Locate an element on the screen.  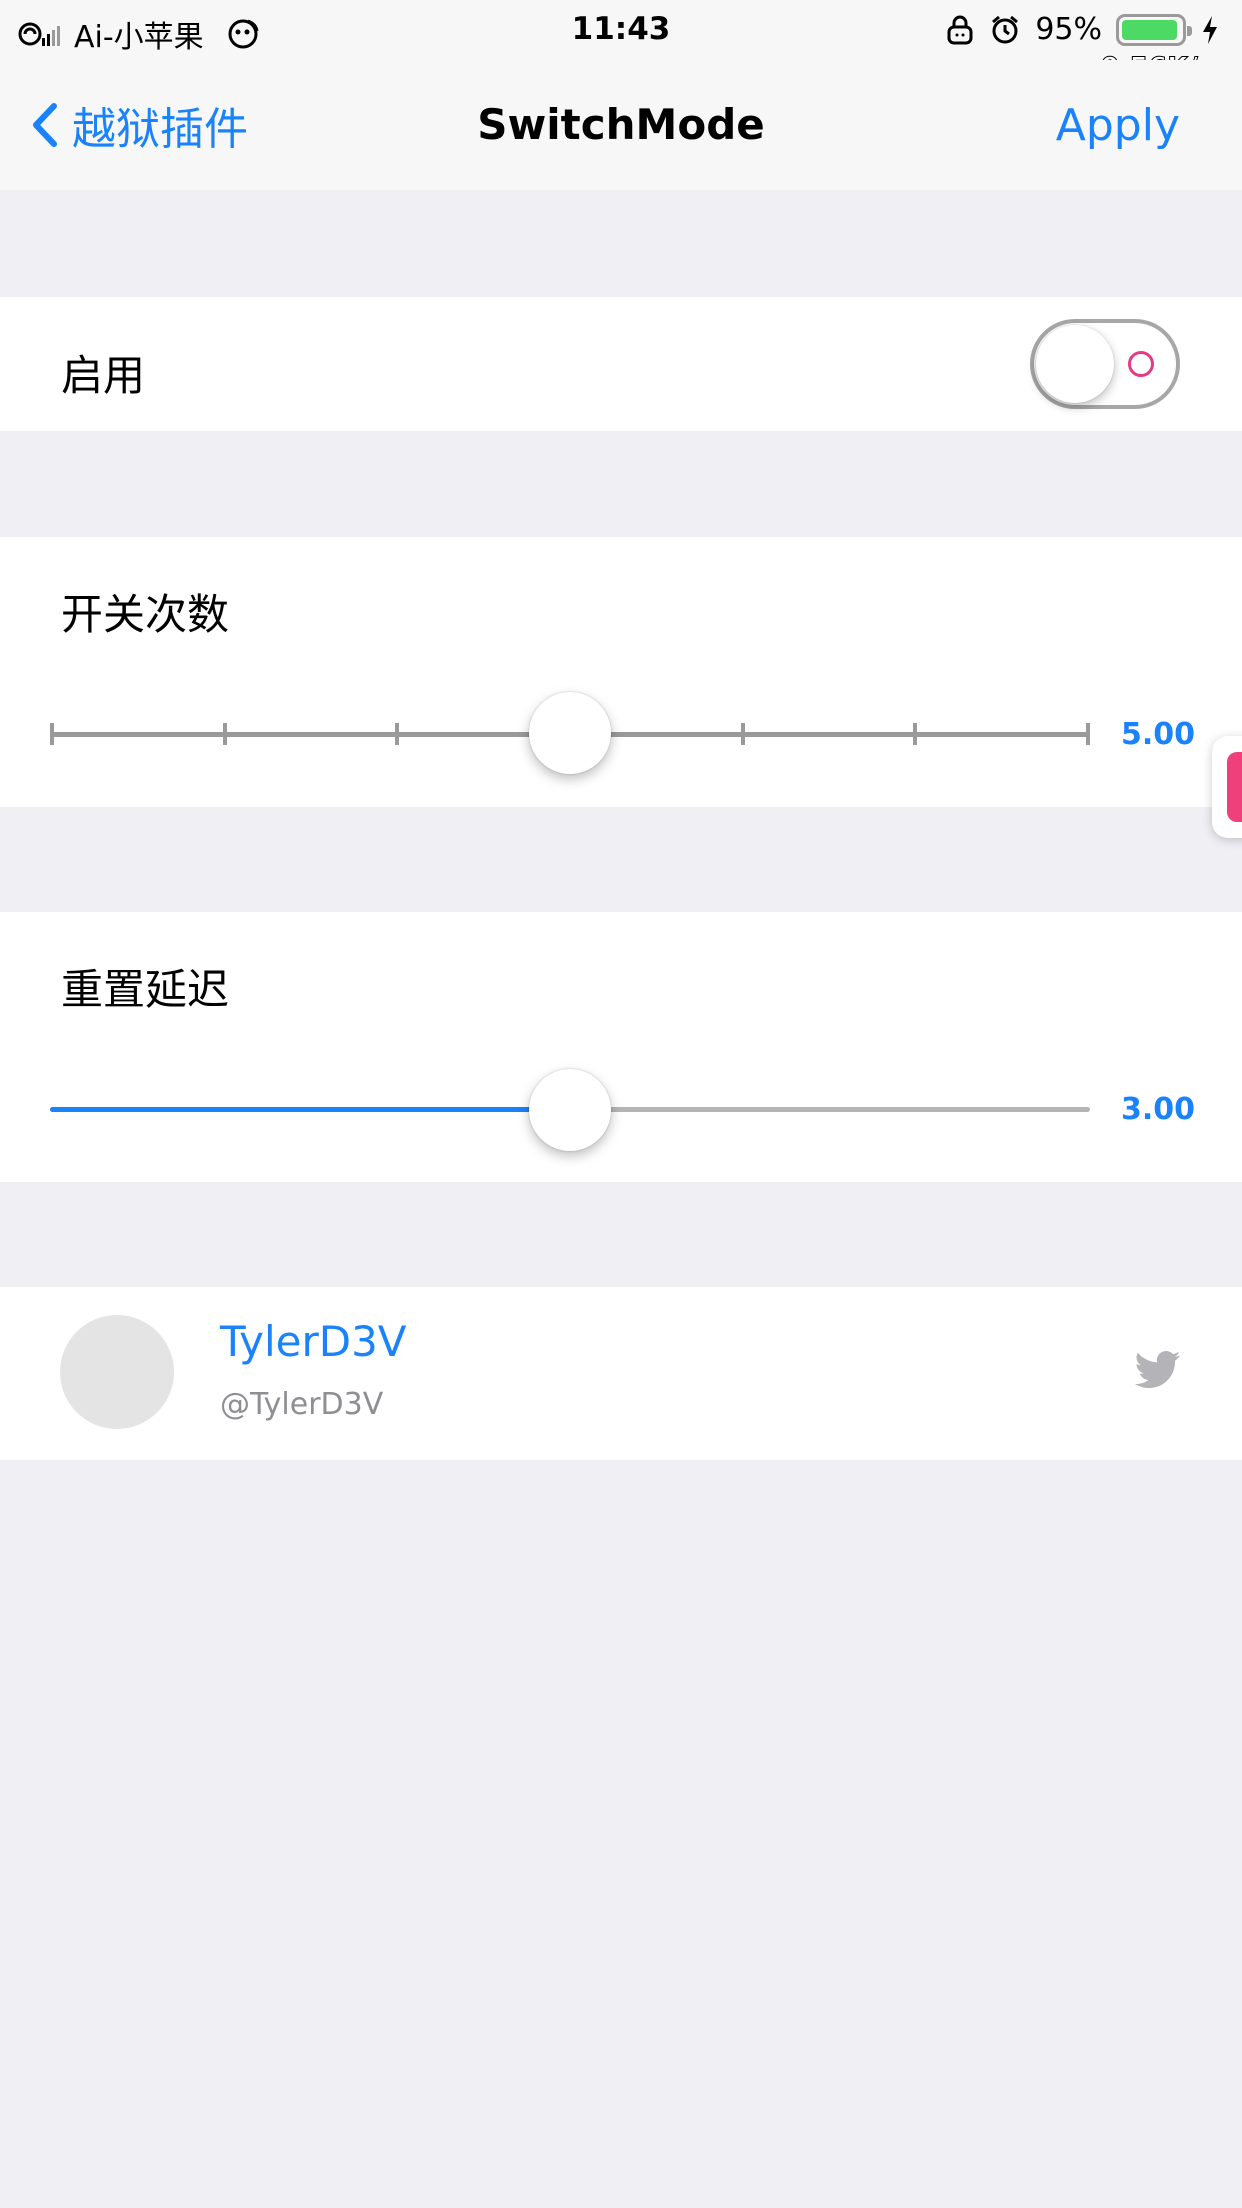
battery-icon is located at coordinates (1154, 29).